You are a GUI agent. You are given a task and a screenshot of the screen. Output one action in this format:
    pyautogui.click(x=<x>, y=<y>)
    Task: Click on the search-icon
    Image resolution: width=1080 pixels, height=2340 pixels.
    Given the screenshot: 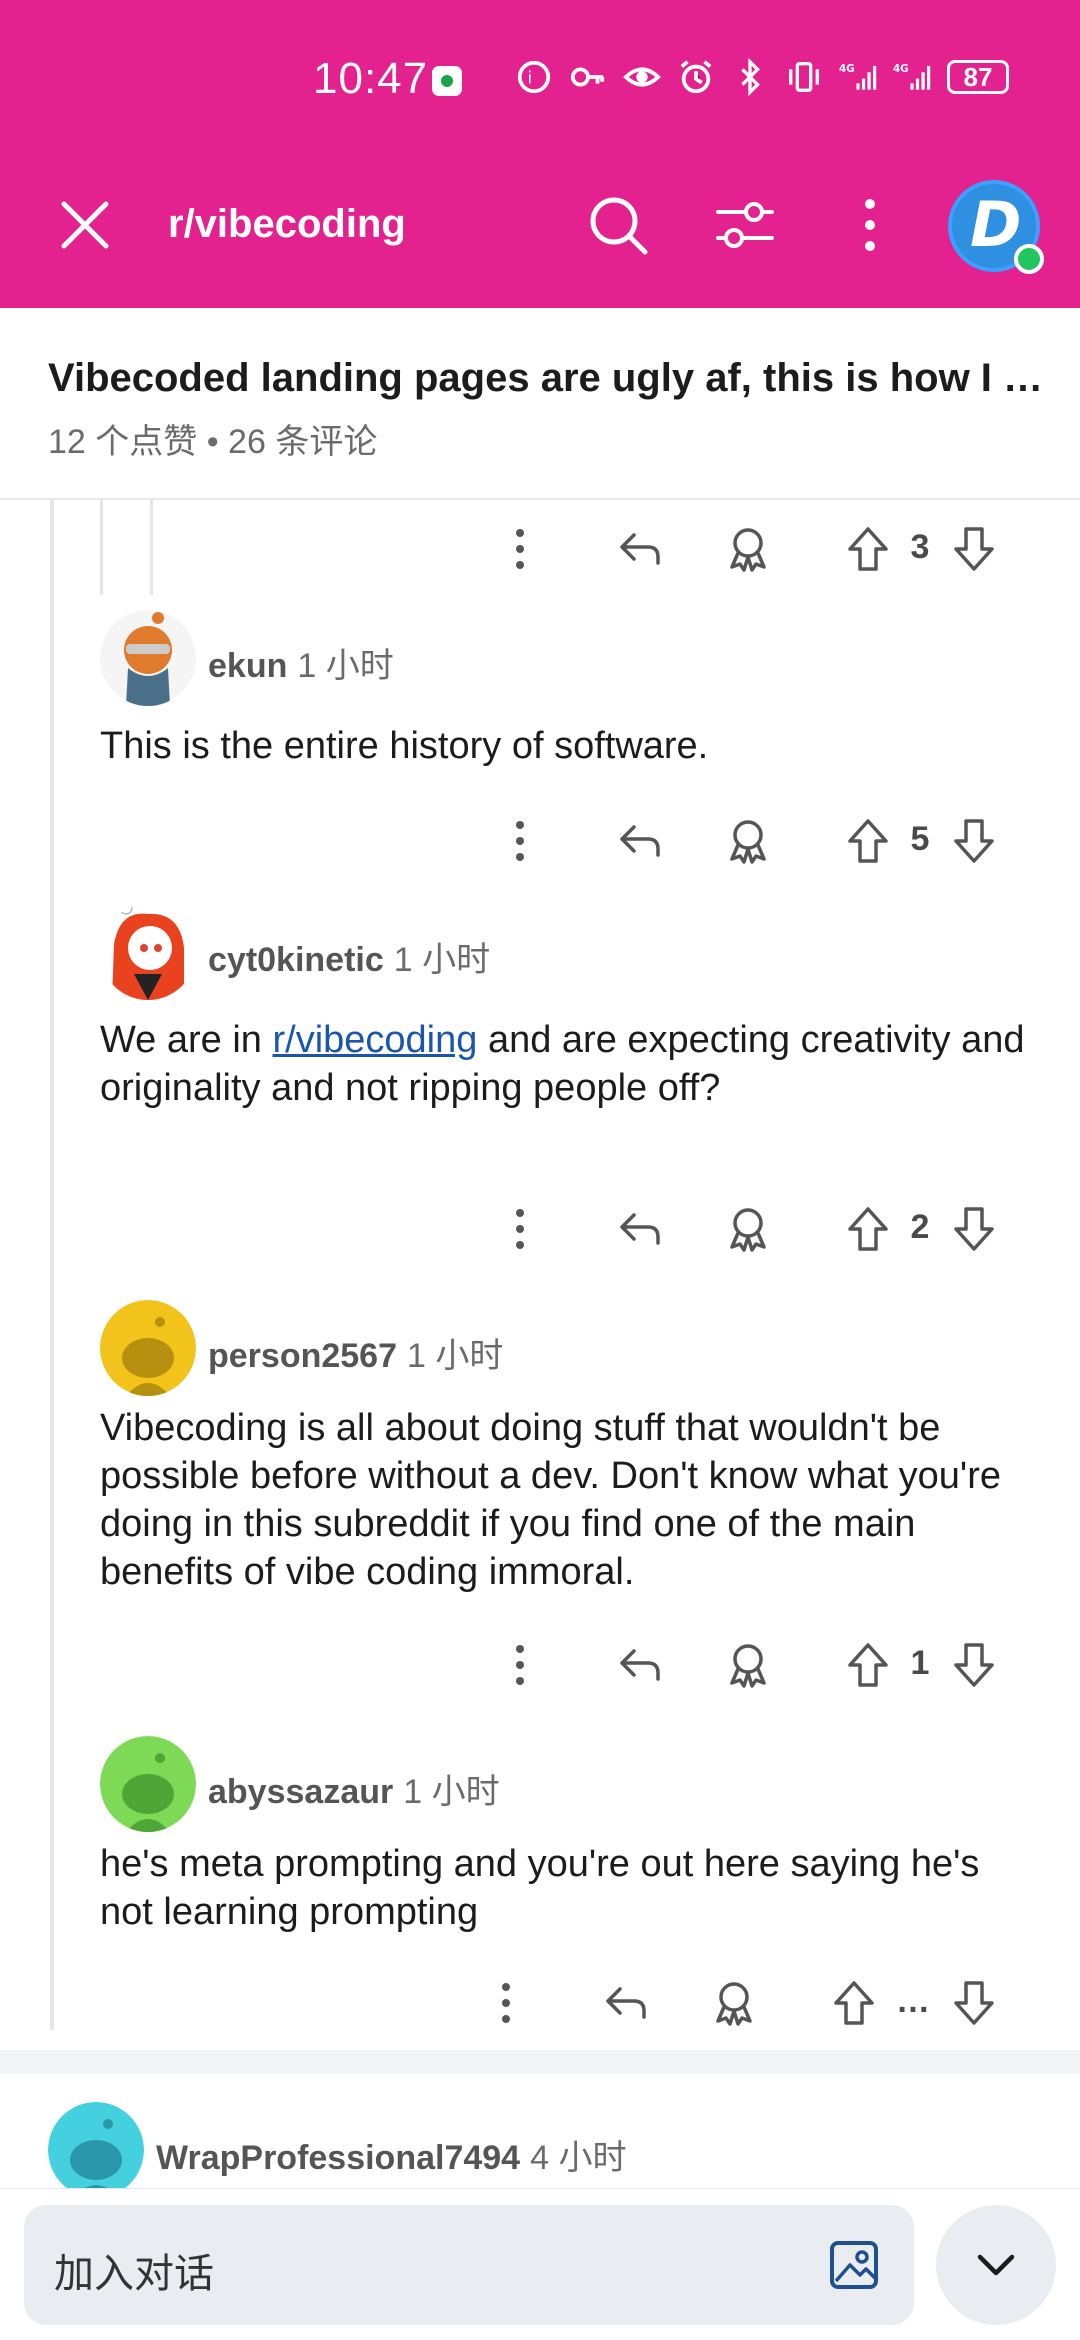 What is the action you would take?
    pyautogui.click(x=618, y=225)
    